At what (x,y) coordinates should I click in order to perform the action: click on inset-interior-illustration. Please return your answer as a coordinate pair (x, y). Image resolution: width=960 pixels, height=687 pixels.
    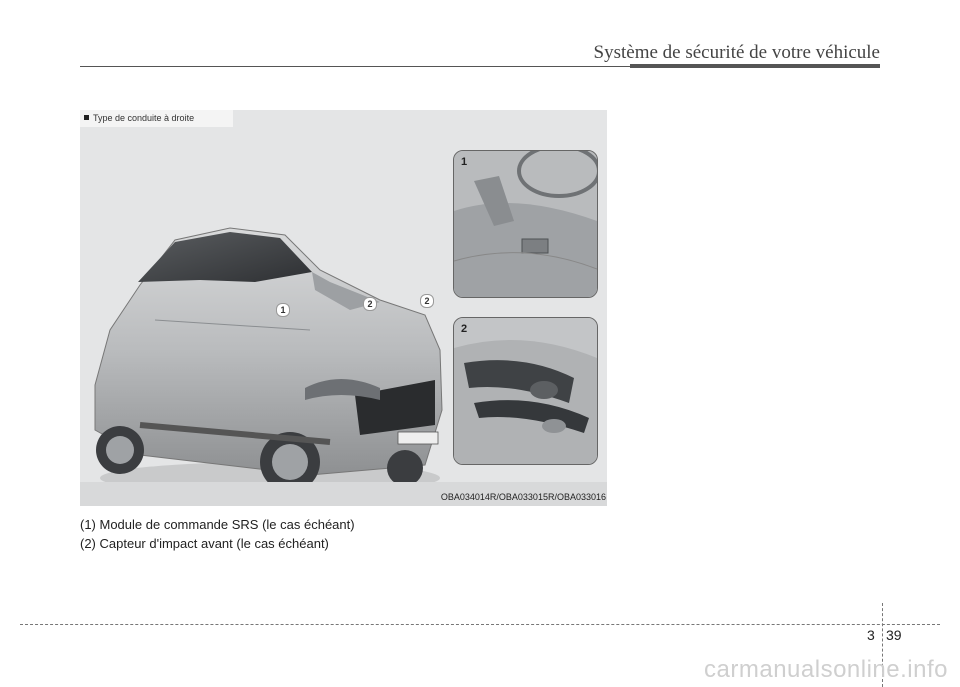
    Looking at the image, I should click on (525, 224).